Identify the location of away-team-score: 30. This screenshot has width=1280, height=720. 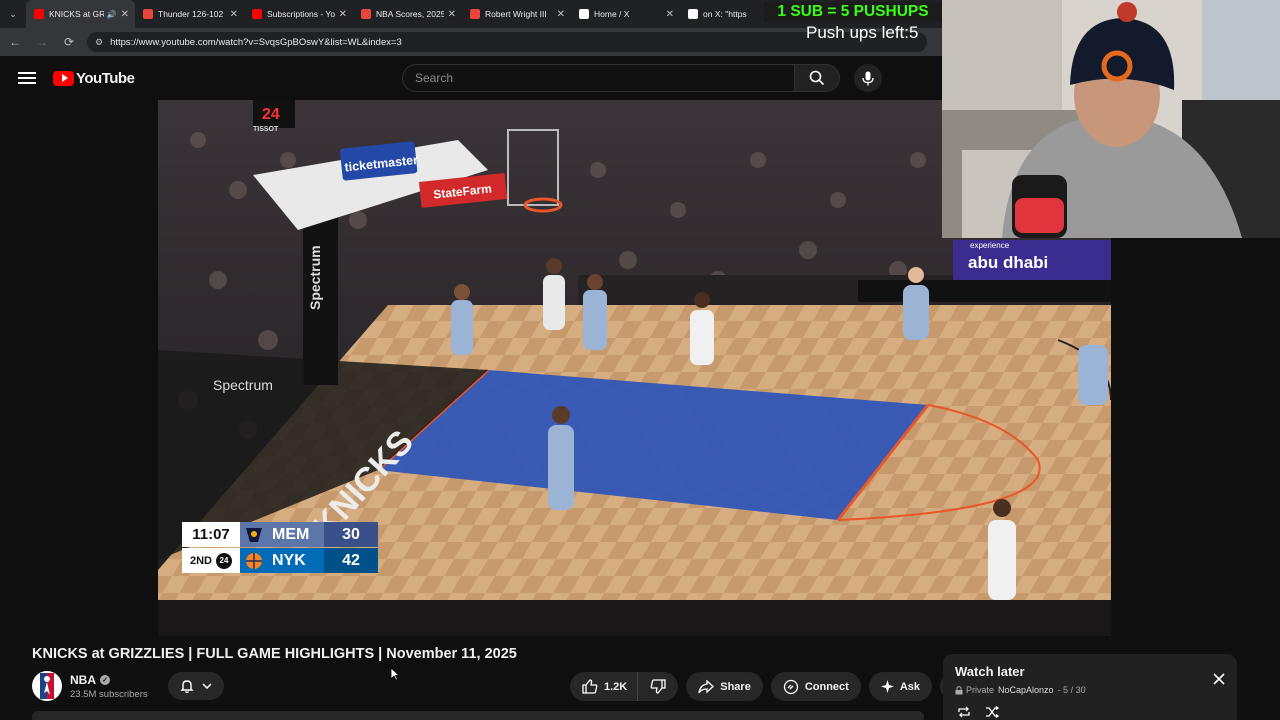
(351, 534).